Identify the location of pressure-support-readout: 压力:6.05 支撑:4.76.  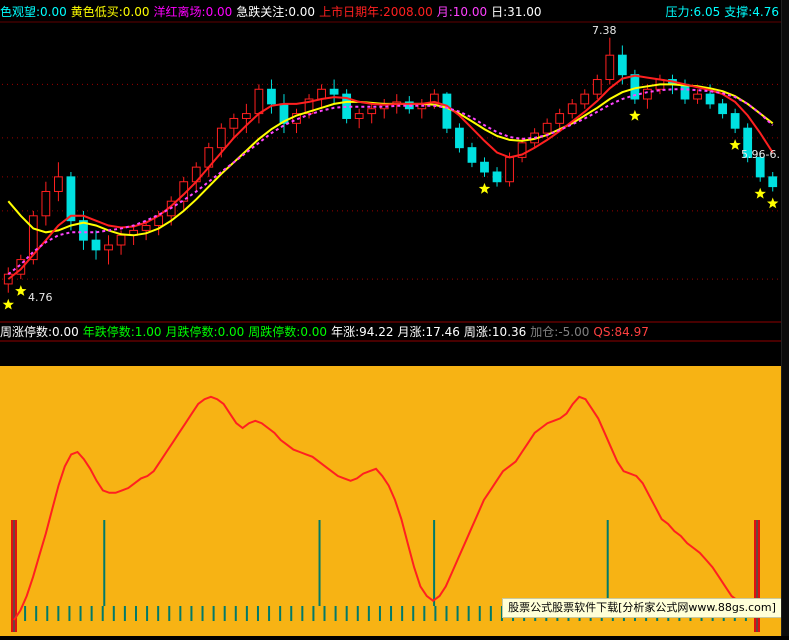
(720, 12).